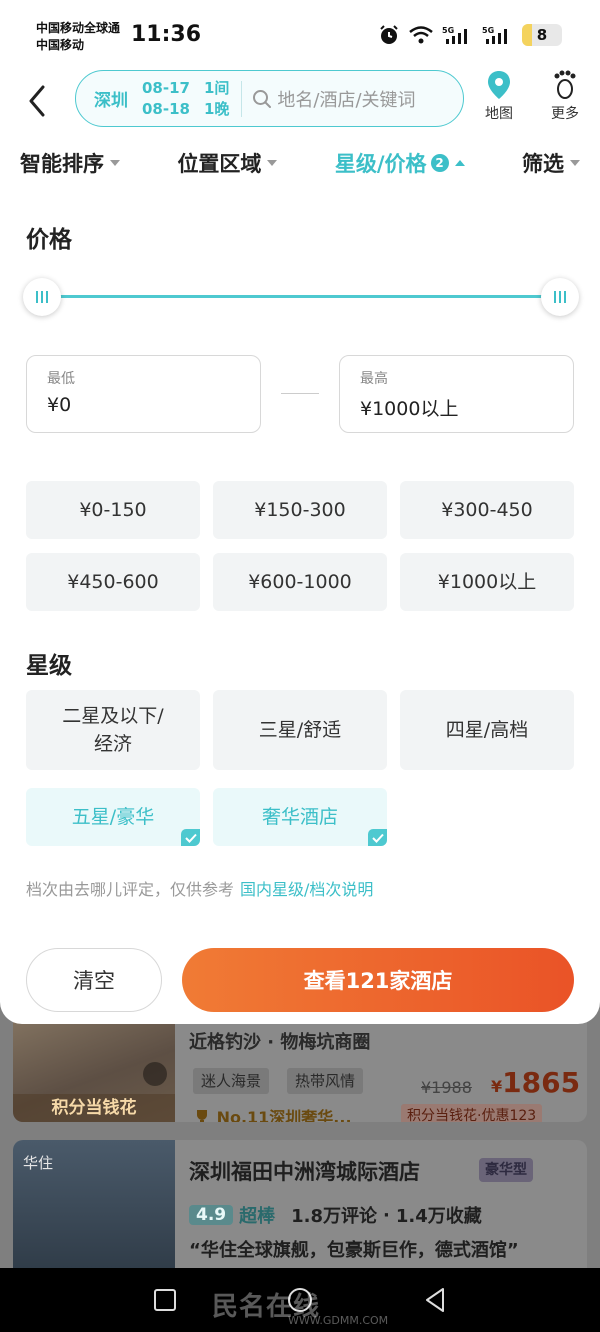  Describe the element at coordinates (338, 1320) in the screenshot. I see `watermark-url: WWW.GDMM.COM` at that location.